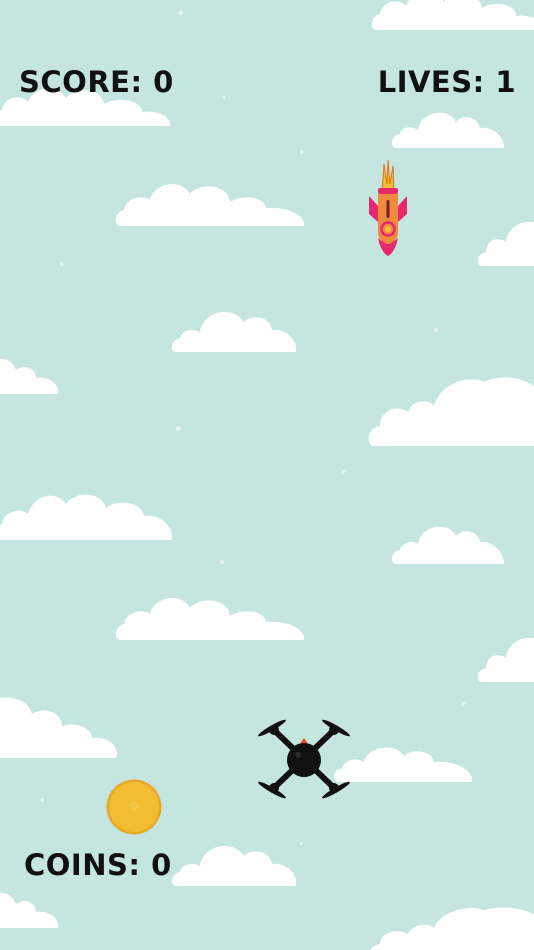  I want to click on coins-display: COINS: 0, so click(98, 865).